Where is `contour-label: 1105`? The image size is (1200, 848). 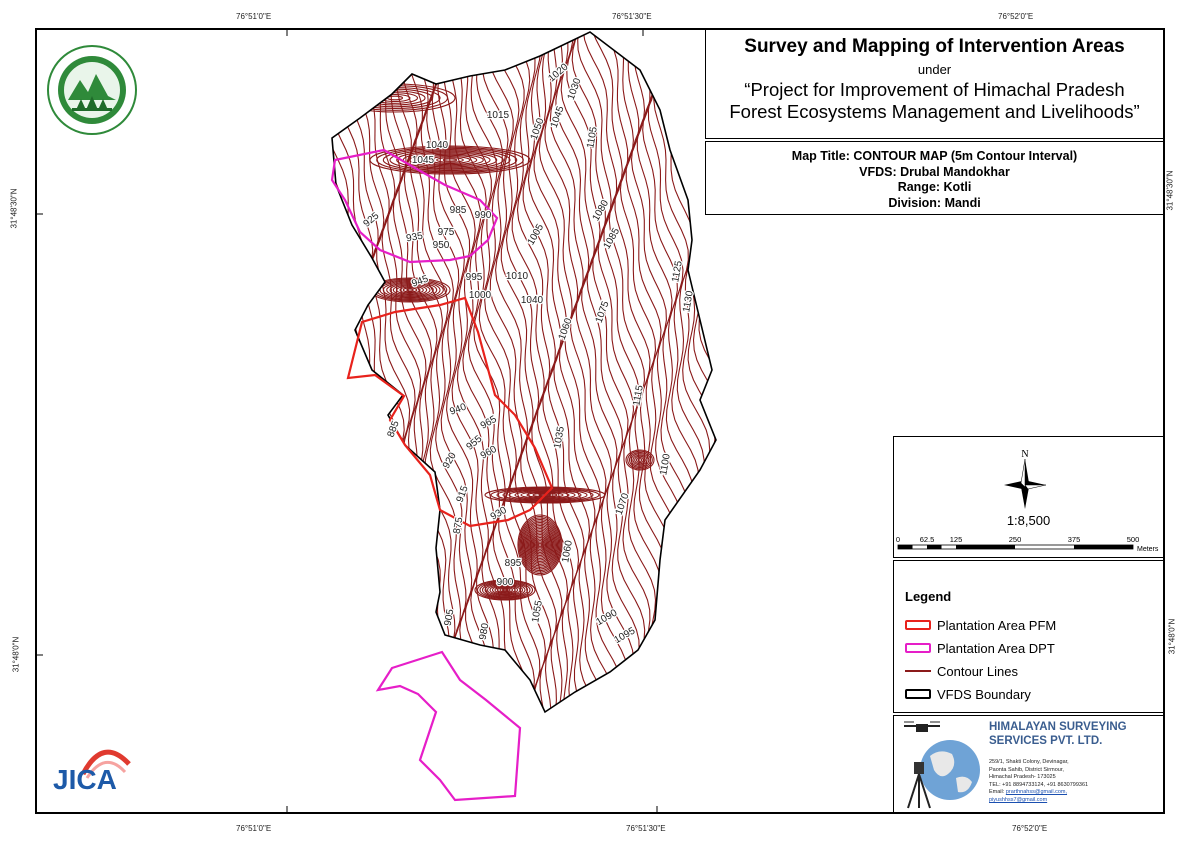 contour-label: 1105 is located at coordinates (592, 138).